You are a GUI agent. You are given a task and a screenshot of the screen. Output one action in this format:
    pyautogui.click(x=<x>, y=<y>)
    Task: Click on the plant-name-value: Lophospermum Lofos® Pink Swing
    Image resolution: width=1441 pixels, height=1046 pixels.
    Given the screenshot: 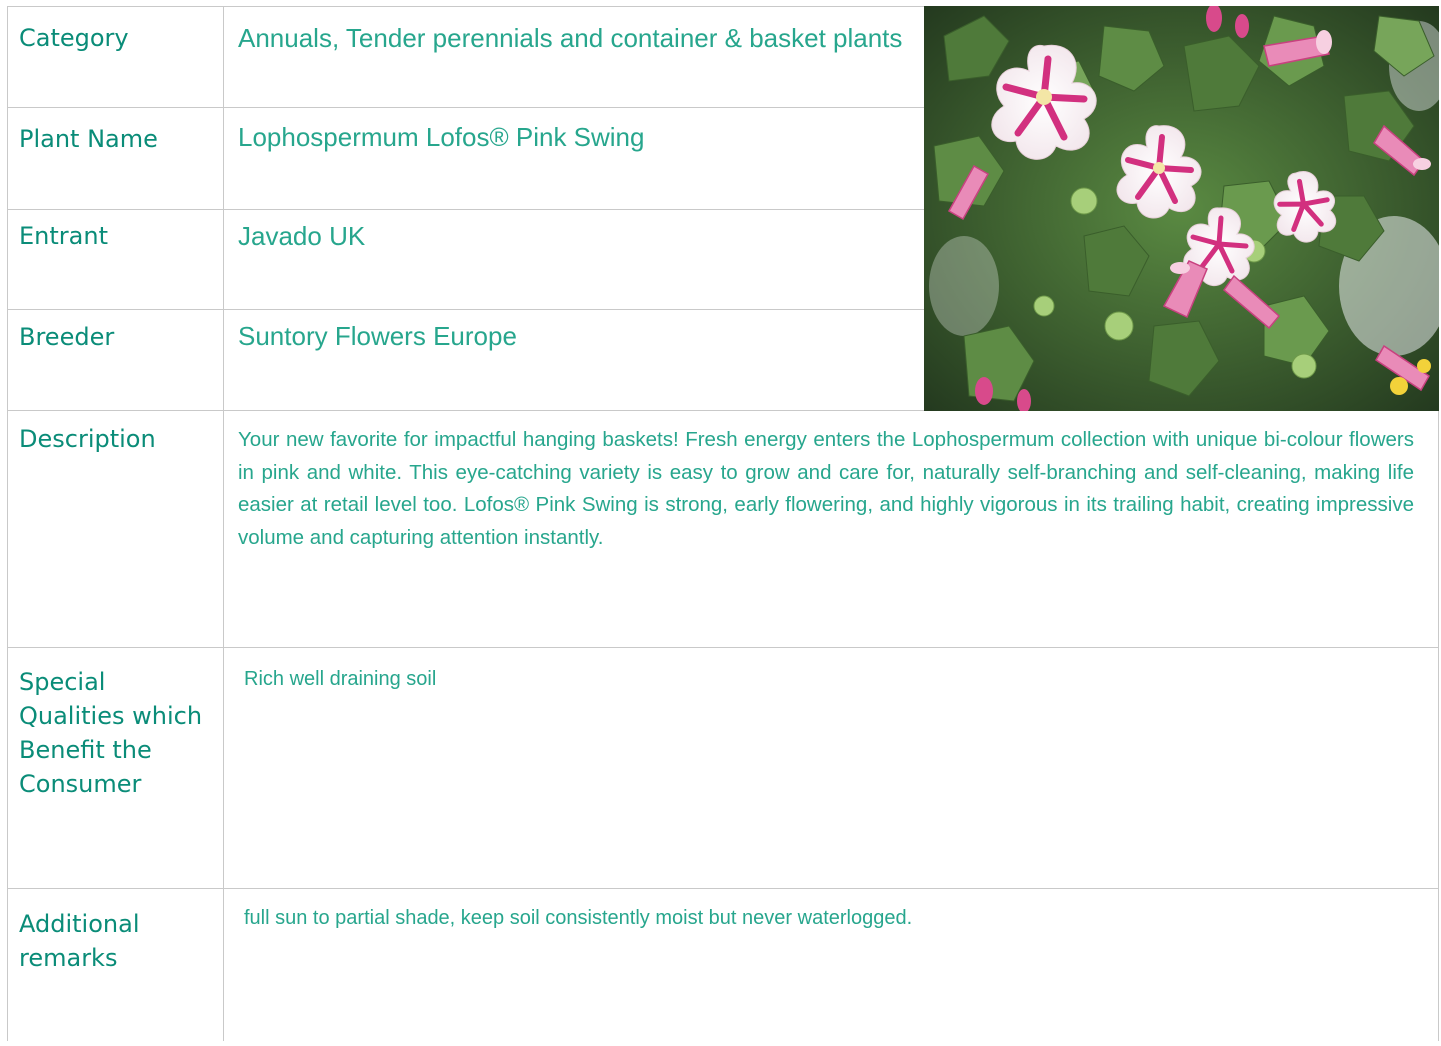 What is the action you would take?
    pyautogui.click(x=441, y=137)
    